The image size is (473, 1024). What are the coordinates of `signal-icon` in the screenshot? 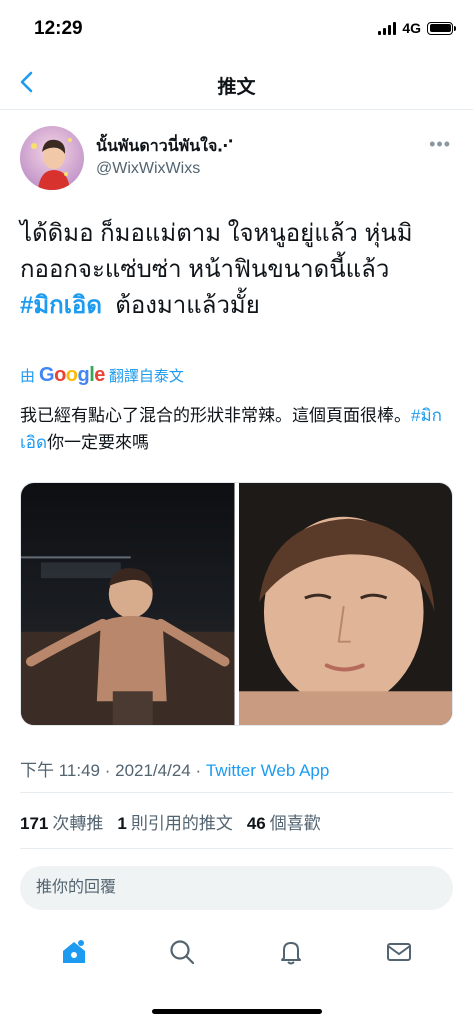 It's located at (387, 28).